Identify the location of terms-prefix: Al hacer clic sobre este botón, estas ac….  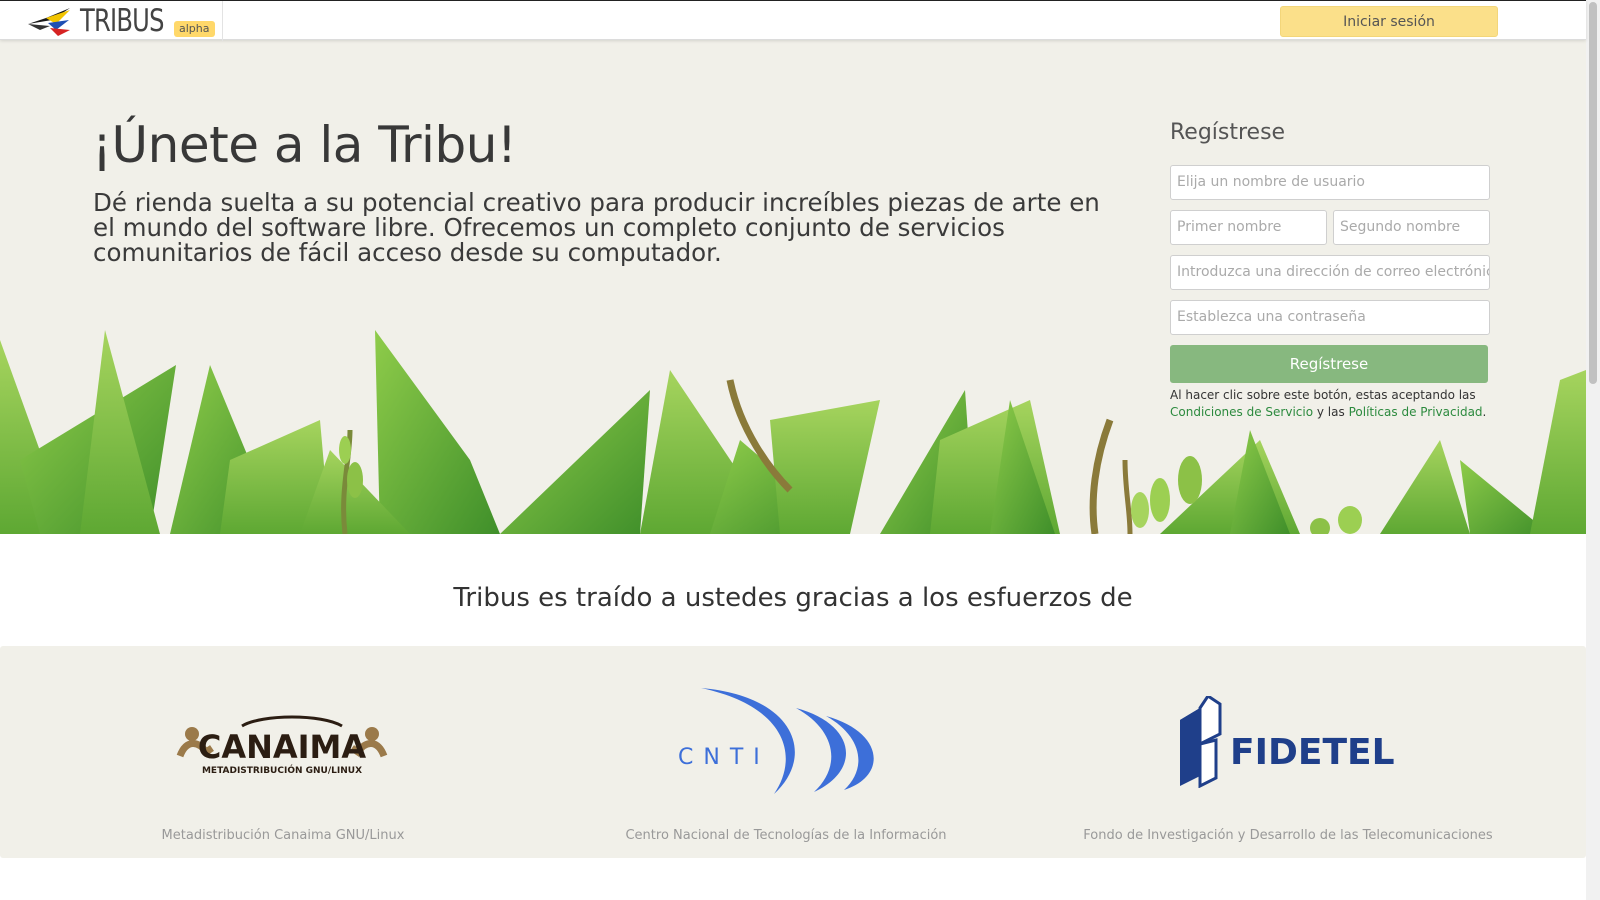
(1323, 395).